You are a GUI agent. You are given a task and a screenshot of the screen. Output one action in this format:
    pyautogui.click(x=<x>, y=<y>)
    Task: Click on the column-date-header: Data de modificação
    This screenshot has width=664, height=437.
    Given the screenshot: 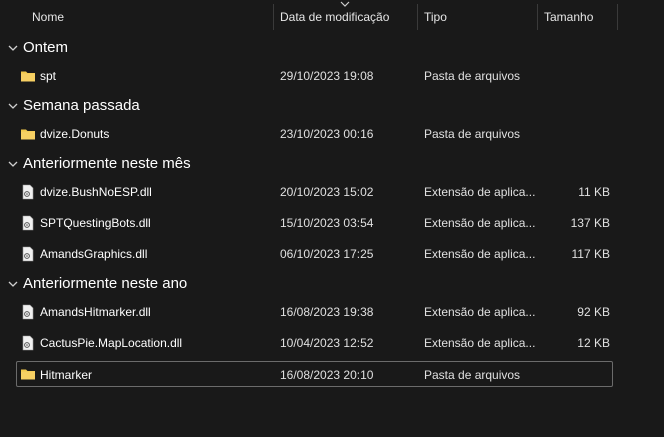 What is the action you would take?
    pyautogui.click(x=348, y=17)
    